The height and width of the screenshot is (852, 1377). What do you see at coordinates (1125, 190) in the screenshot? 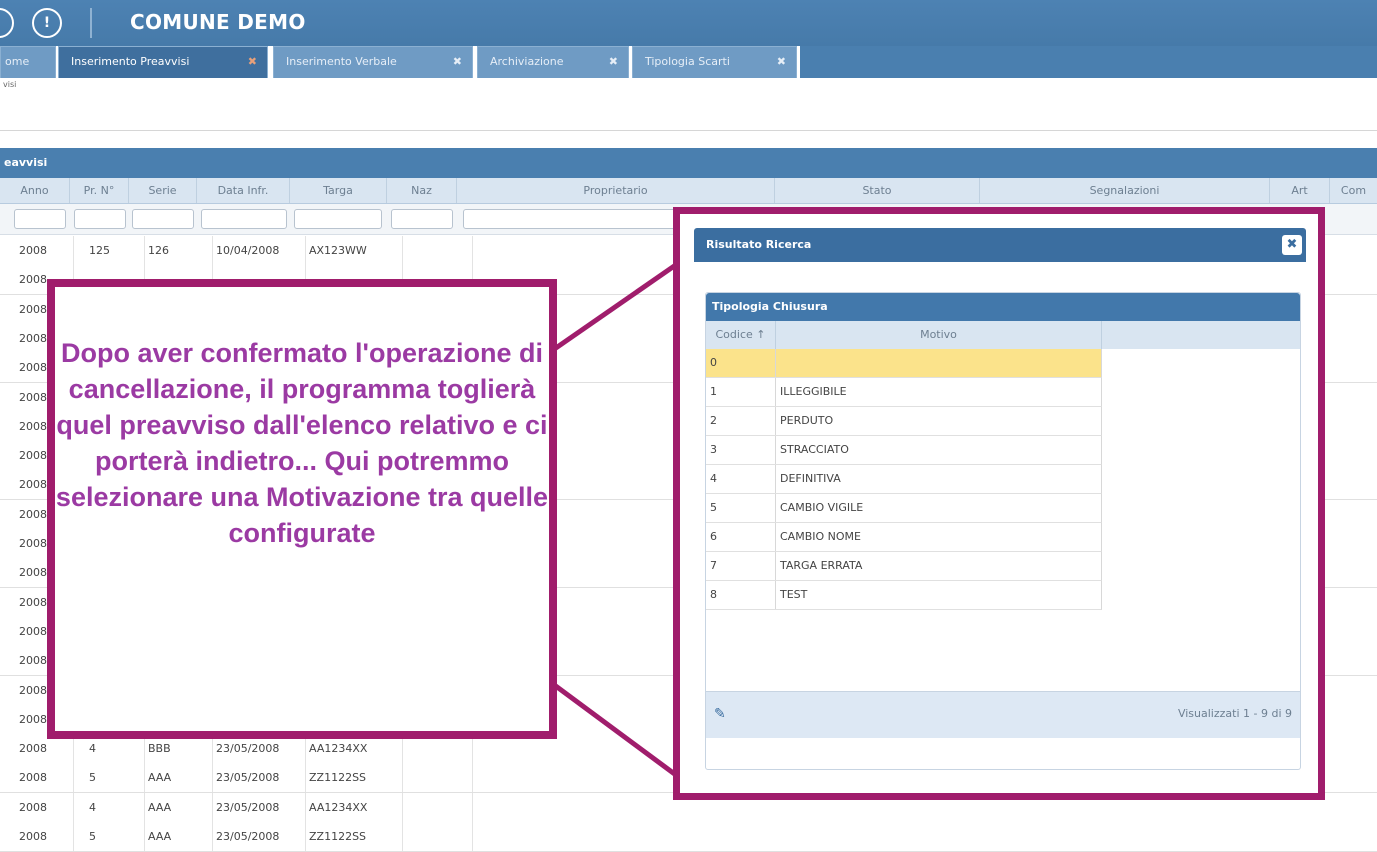
I see `col-segnalazioni: Segnalazioni` at bounding box center [1125, 190].